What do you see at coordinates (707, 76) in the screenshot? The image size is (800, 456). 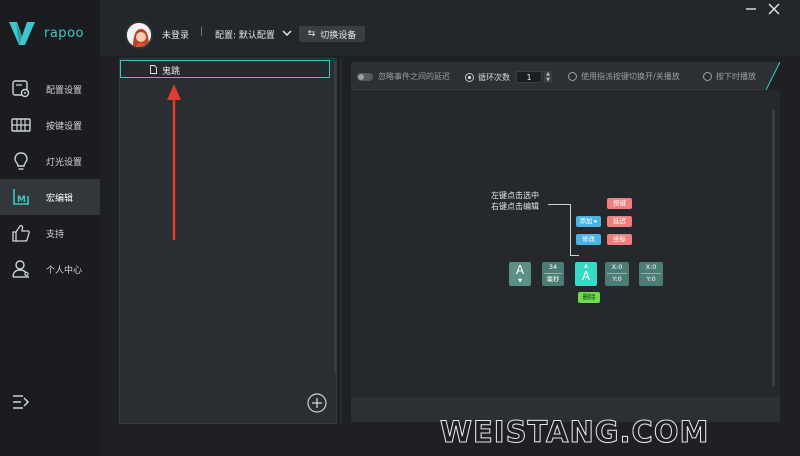 I see `hold-play-radio` at bounding box center [707, 76].